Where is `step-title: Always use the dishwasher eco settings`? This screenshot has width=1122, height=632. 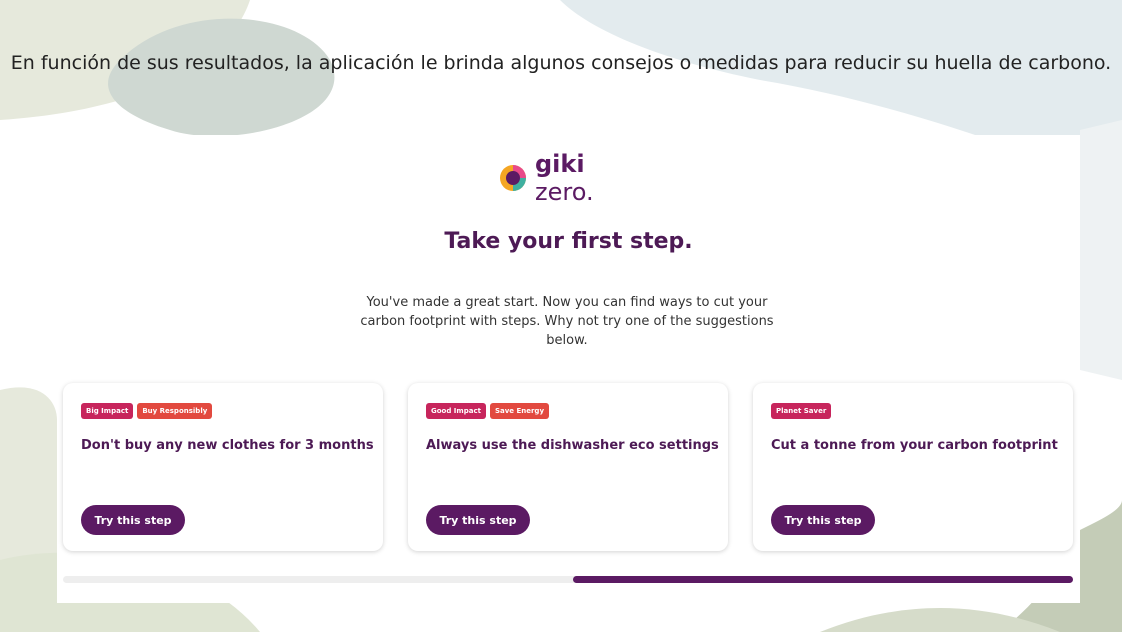 step-title: Always use the dishwasher eco settings is located at coordinates (572, 445).